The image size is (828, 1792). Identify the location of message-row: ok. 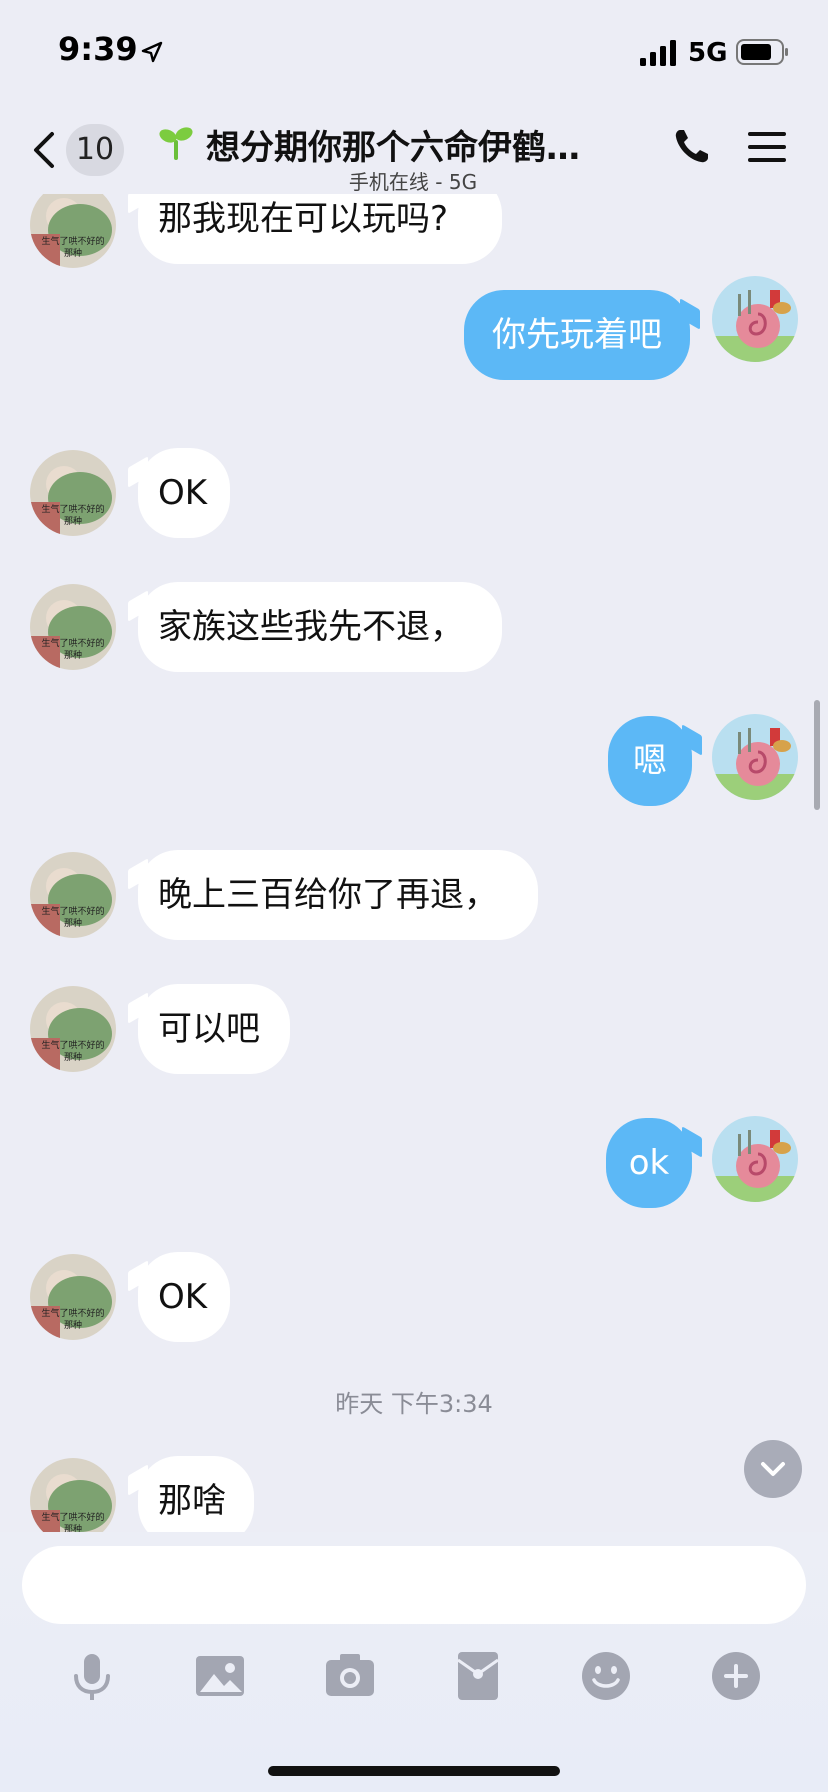
(414, 1171).